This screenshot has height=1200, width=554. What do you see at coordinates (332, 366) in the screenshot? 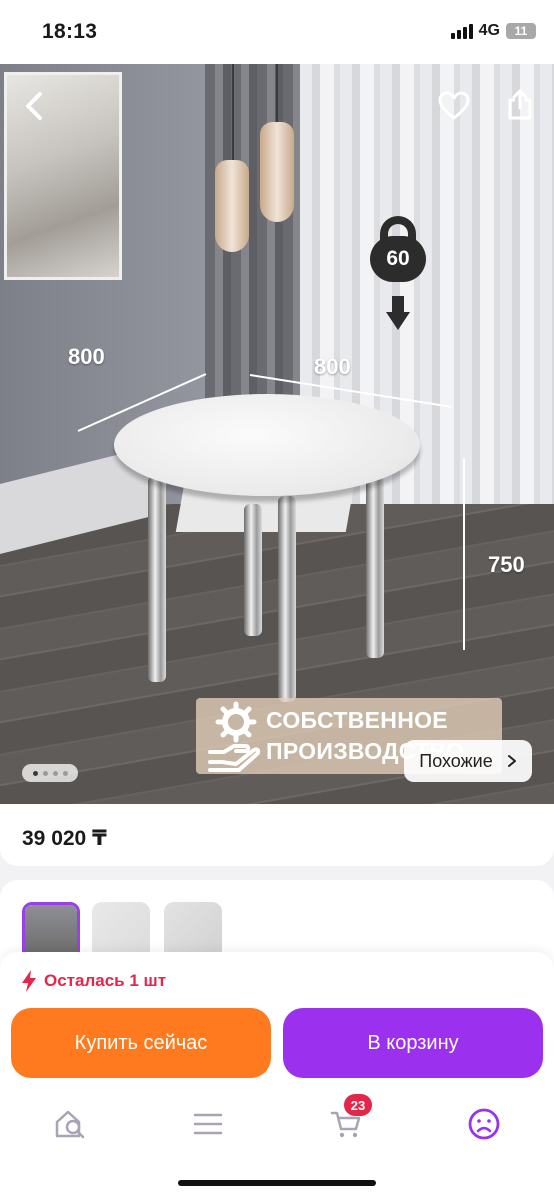
I see `dimension-width-right: 800` at bounding box center [332, 366].